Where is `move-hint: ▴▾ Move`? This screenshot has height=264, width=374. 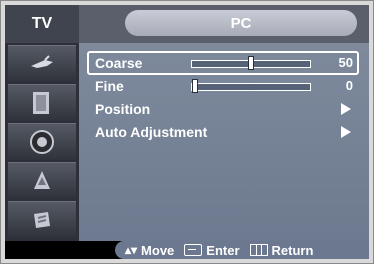
move-hint: ▴▾ Move is located at coordinates (149, 250).